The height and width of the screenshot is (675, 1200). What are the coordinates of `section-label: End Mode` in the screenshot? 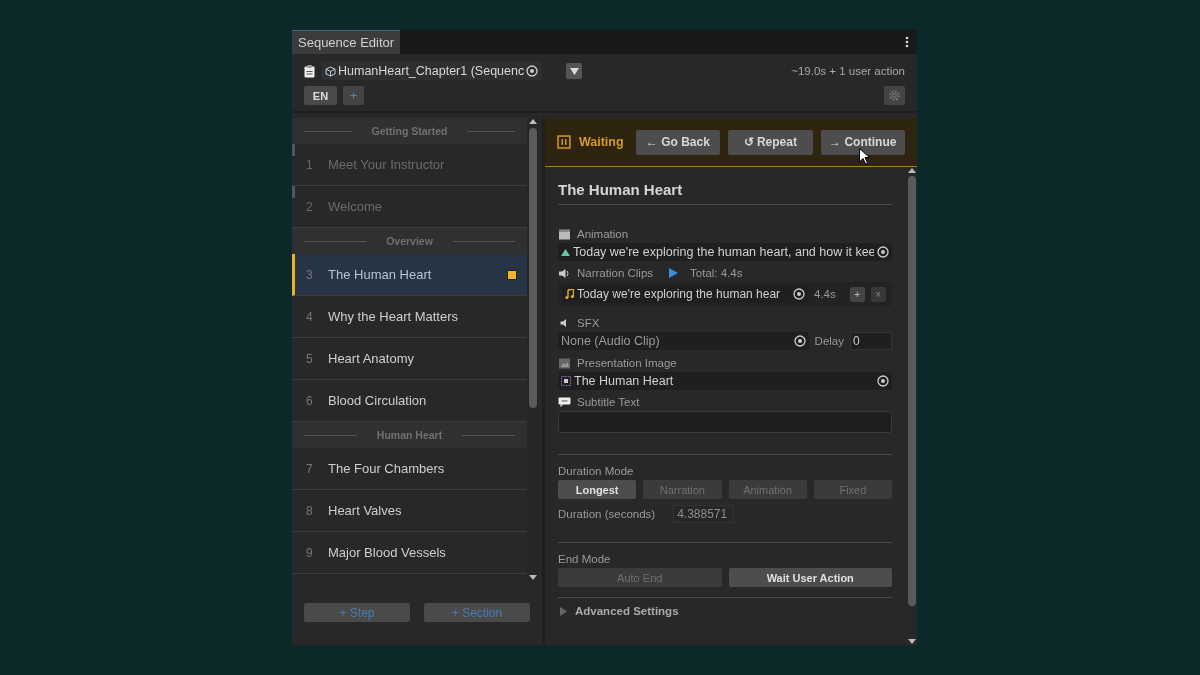 It's located at (585, 559).